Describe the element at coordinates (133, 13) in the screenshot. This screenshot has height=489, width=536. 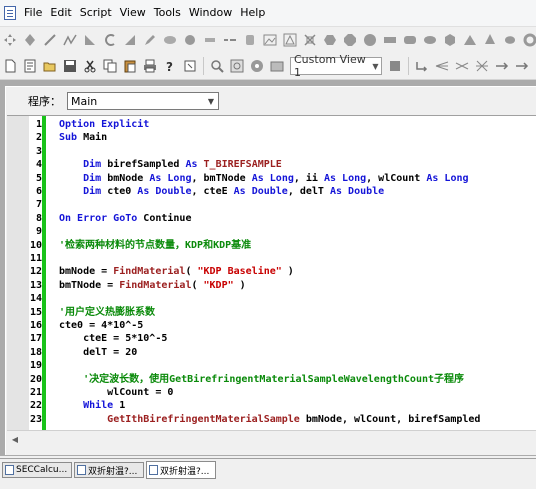
I see `menu-view: View` at that location.